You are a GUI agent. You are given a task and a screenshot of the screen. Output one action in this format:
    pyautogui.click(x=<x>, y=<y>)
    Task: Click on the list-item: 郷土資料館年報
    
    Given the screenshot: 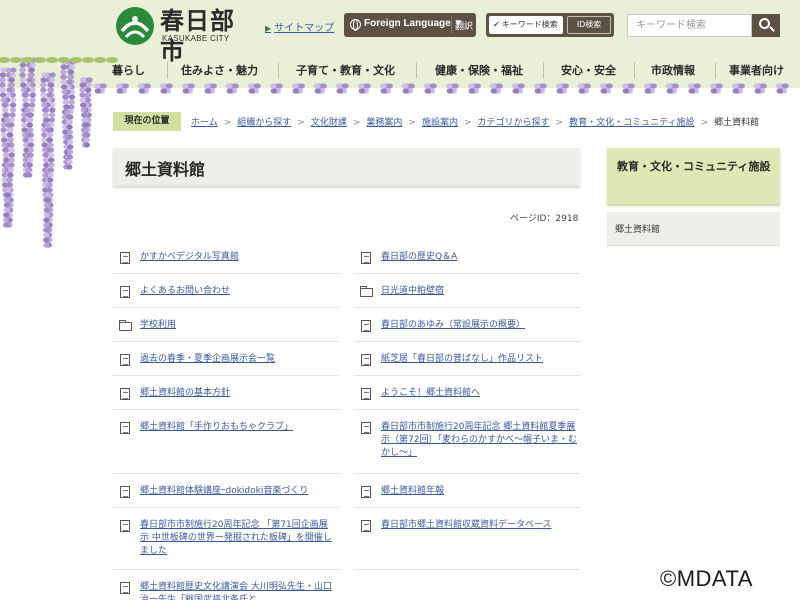 What is the action you would take?
    pyautogui.click(x=467, y=497)
    